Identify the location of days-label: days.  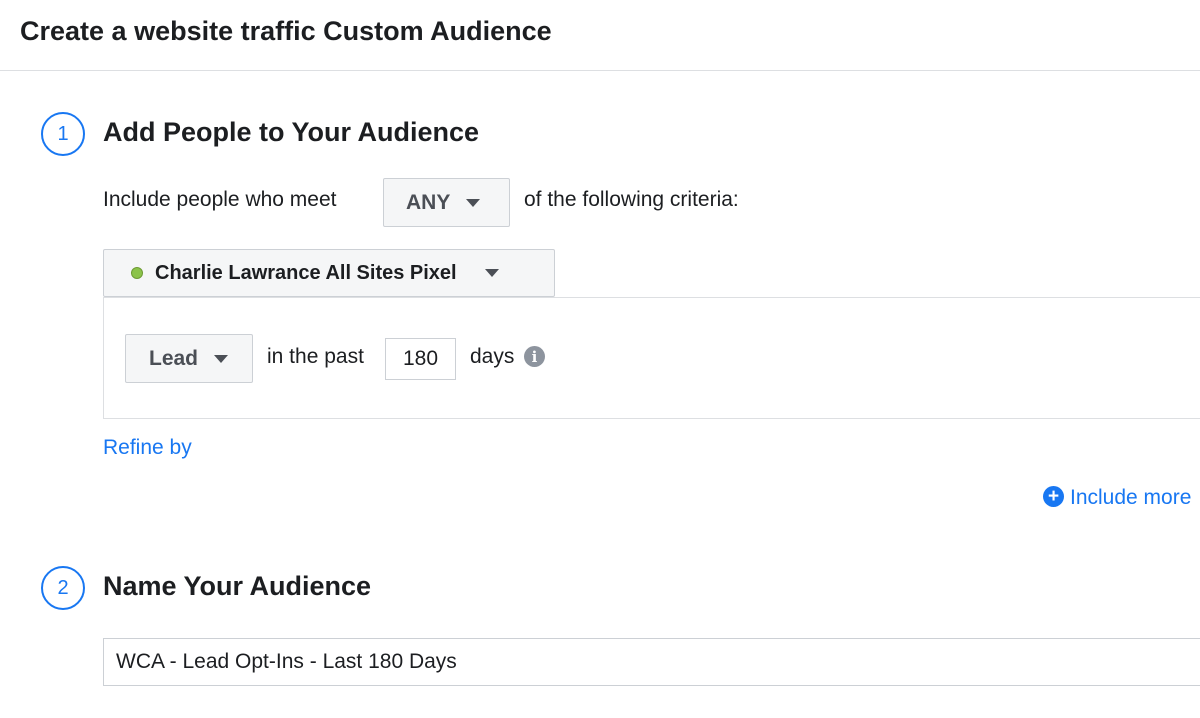
(492, 356).